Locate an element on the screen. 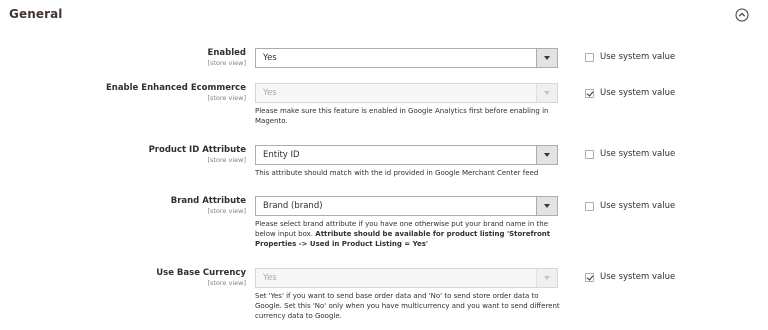 The width and height of the screenshot is (768, 330). field-label: Use Base Currency is located at coordinates (201, 273).